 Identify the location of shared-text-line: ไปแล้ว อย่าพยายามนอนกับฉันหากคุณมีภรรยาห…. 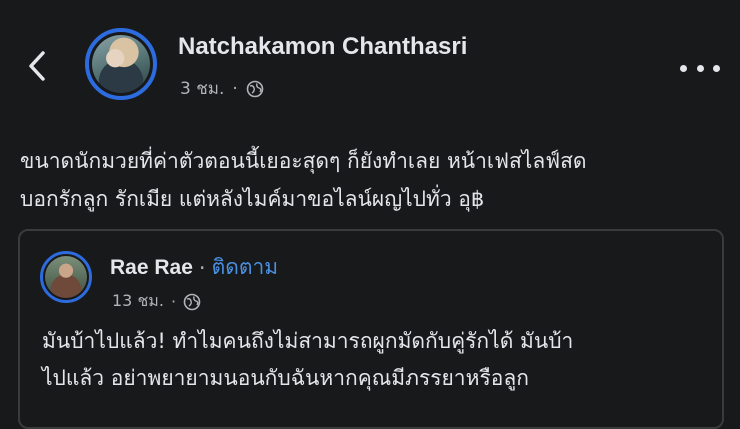
(285, 378).